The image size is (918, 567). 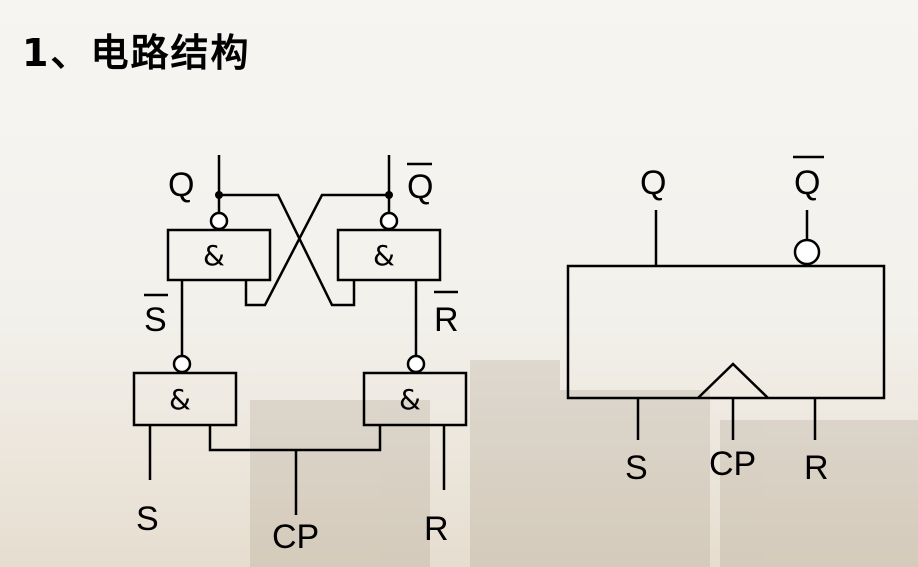 I want to click on gate-label-top-left: &, so click(x=214, y=255).